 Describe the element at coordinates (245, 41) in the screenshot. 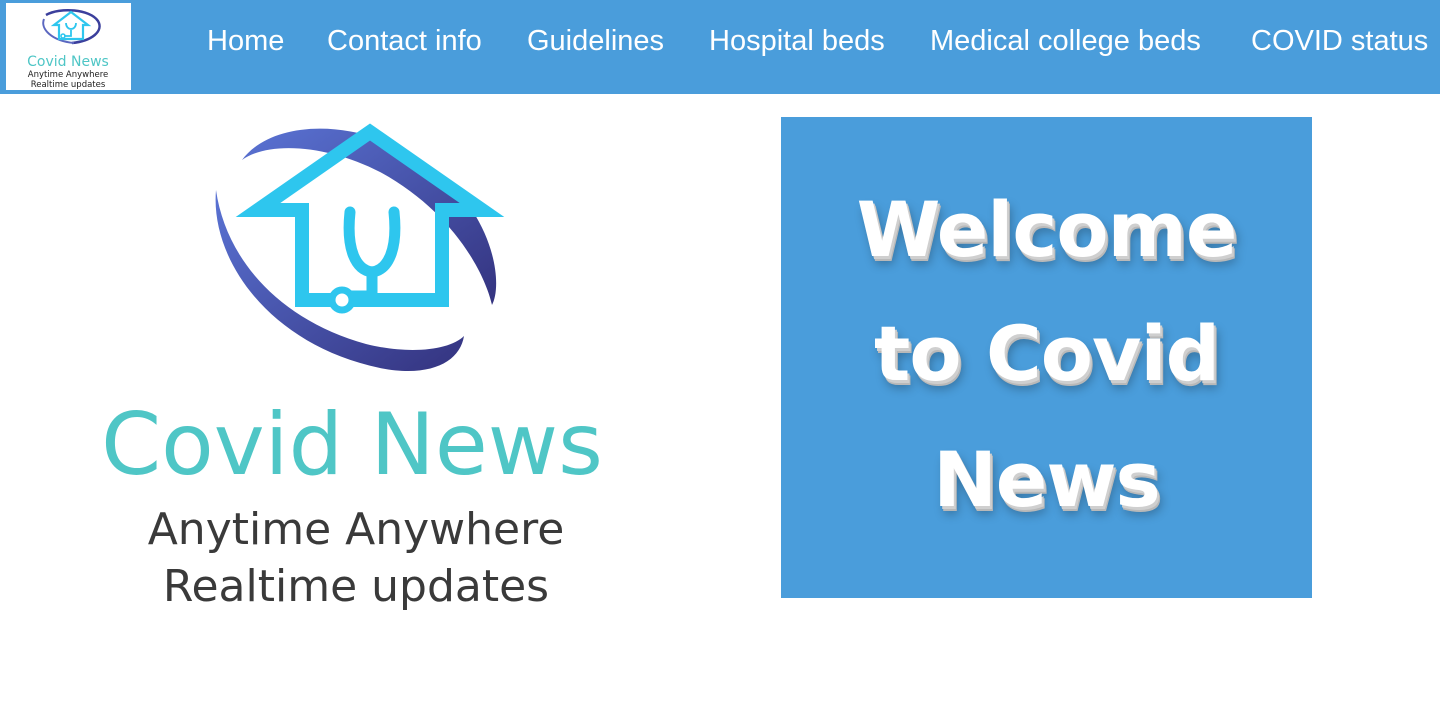

I see `nav-item-home: Home` at that location.